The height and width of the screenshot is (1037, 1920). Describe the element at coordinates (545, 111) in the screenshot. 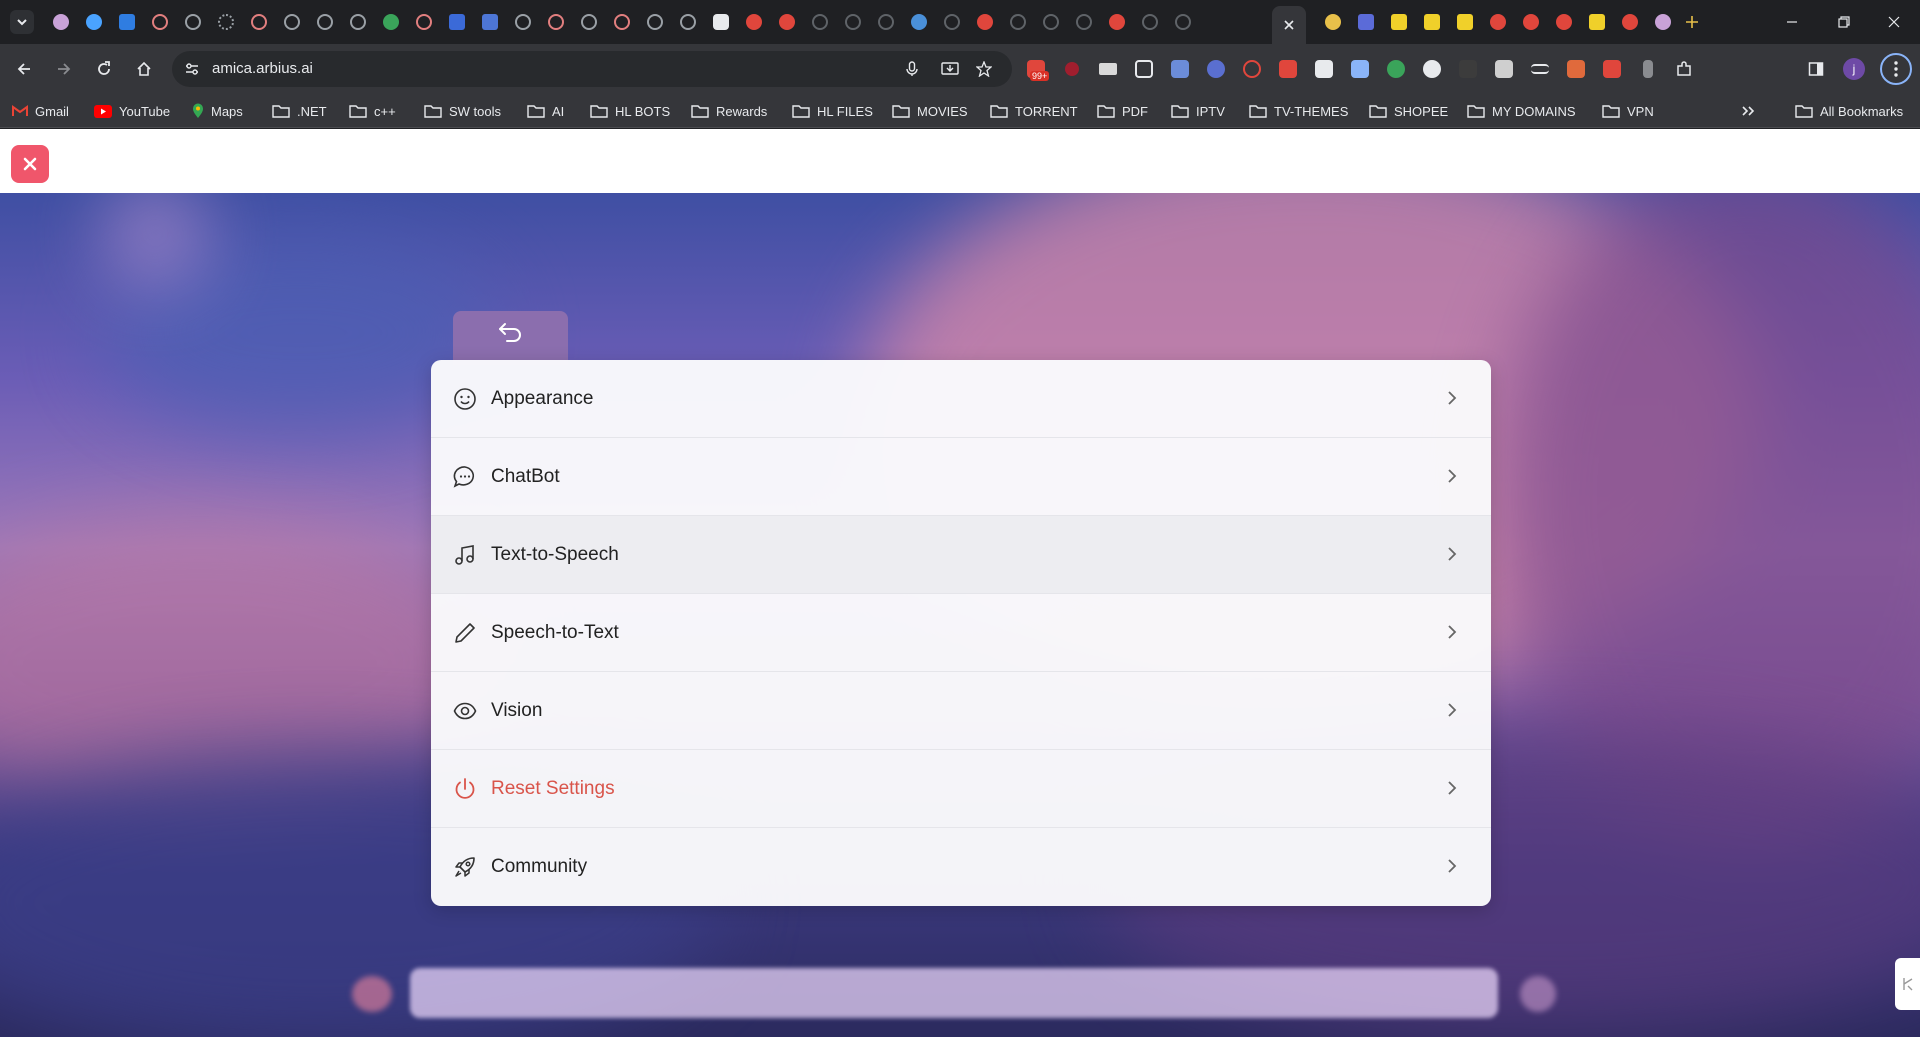

I see `bookmark-folder: AI` at that location.